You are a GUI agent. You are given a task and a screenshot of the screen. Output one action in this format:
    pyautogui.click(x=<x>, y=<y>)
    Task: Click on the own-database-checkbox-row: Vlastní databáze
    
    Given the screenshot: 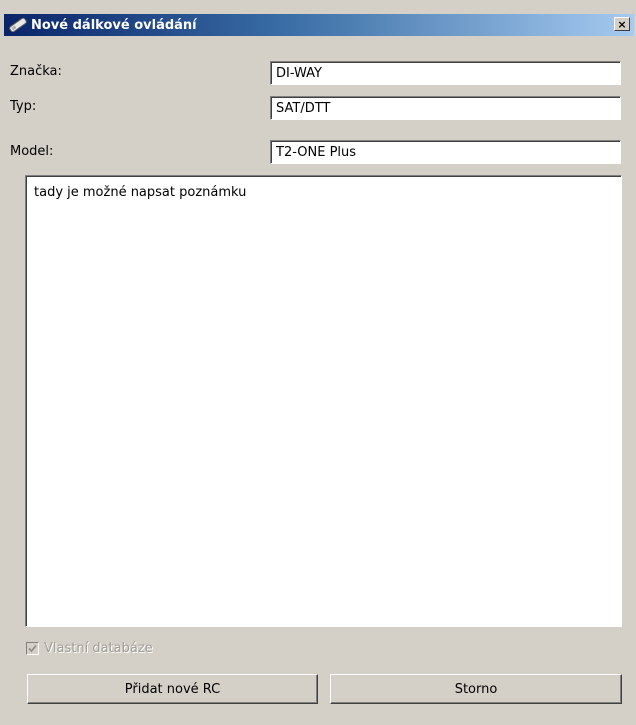 What is the action you would take?
    pyautogui.click(x=89, y=648)
    